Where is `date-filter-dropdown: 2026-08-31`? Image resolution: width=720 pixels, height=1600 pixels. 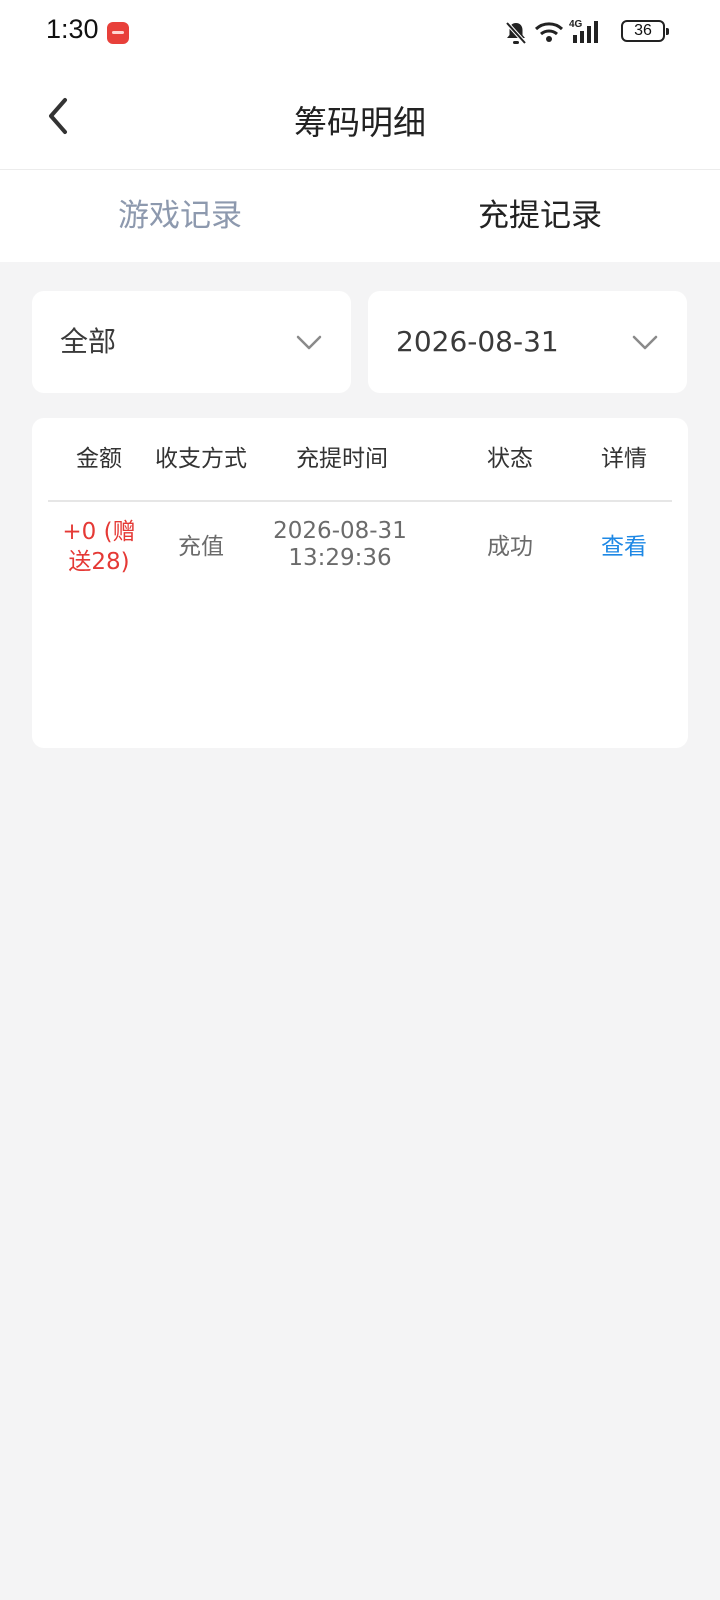 date-filter-dropdown: 2026-08-31 is located at coordinates (527, 342).